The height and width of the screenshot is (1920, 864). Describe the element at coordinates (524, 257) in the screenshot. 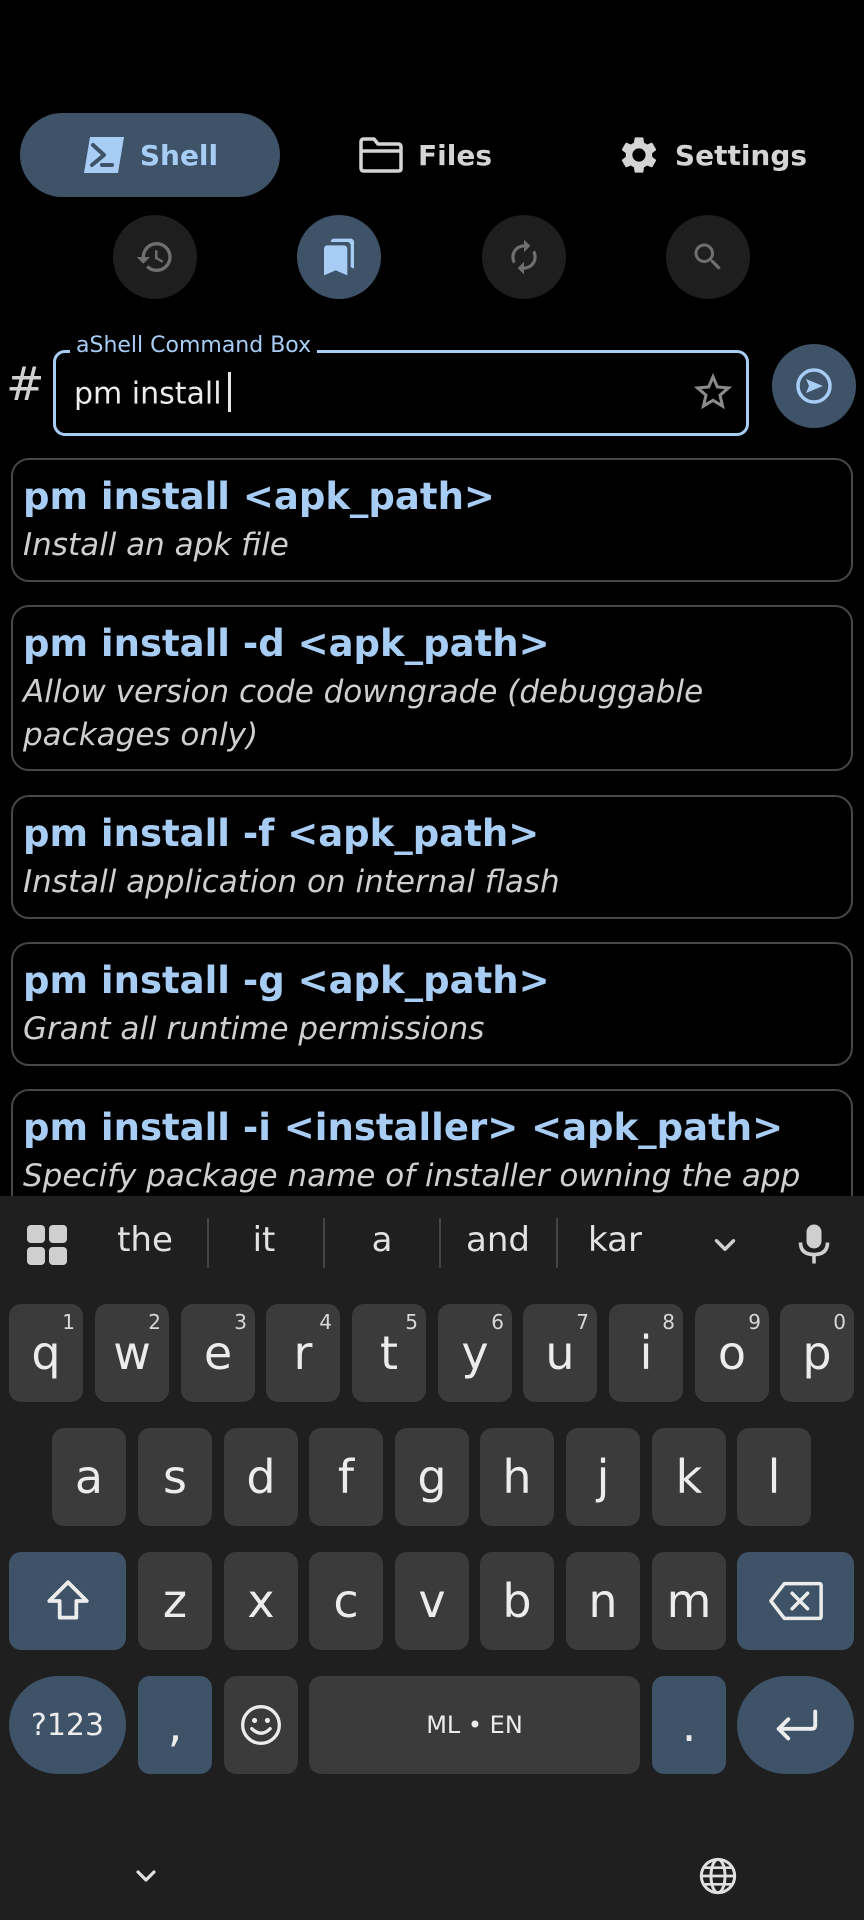

I see `refresh-button` at that location.